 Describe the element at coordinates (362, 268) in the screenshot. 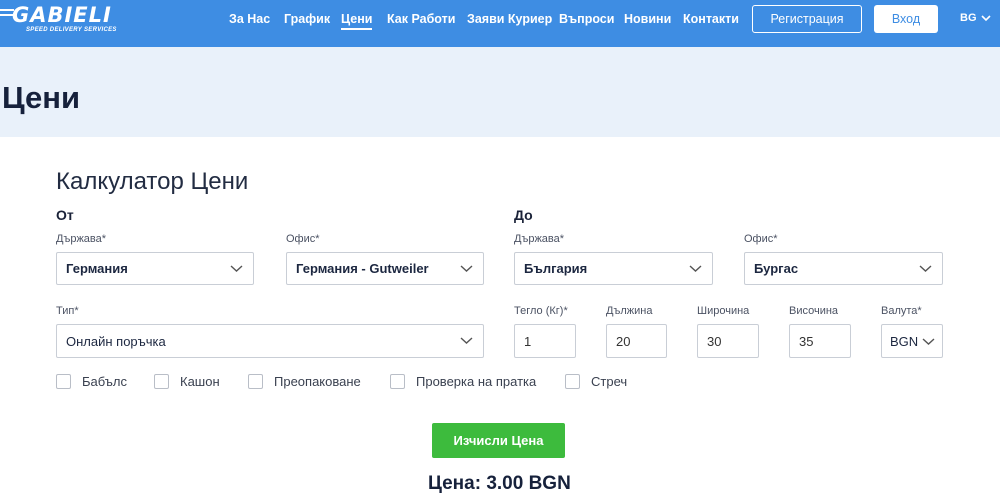

I see `from-office-value: Германия - Gutweiler` at that location.